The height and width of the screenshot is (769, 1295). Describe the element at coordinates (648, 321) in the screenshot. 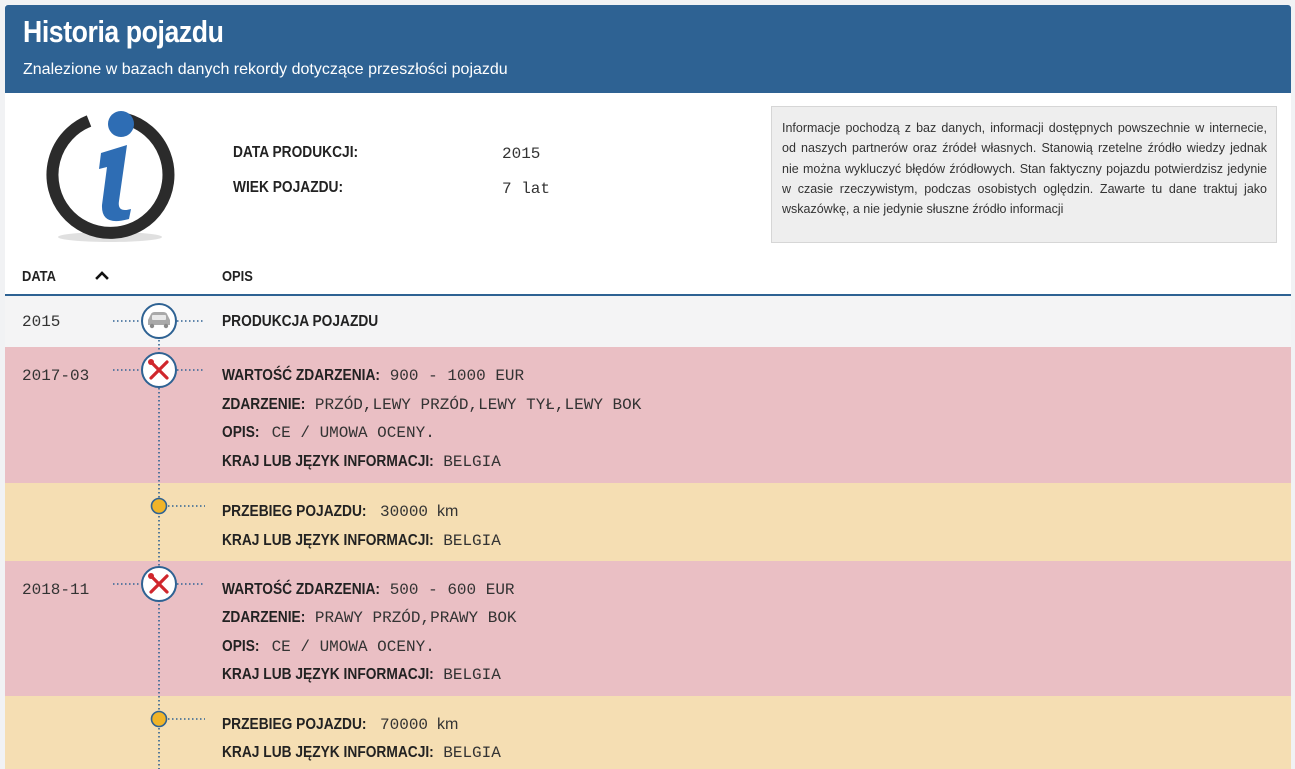

I see `timeline-row-production: 2015 PRODUKCJA POJAZDU` at that location.